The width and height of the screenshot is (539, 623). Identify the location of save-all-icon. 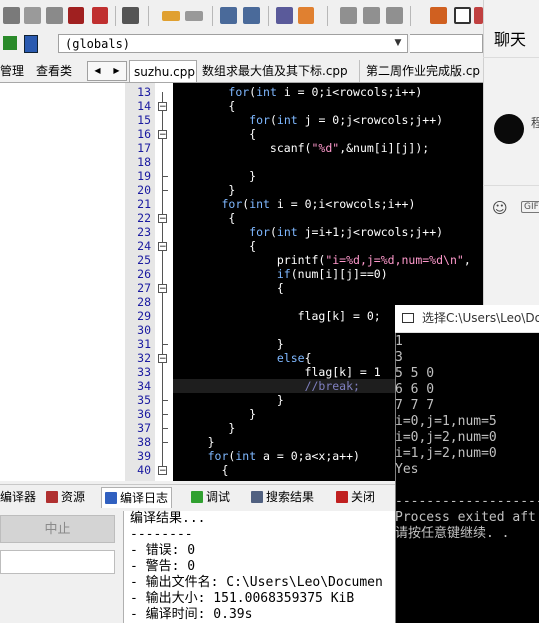
(32, 15).